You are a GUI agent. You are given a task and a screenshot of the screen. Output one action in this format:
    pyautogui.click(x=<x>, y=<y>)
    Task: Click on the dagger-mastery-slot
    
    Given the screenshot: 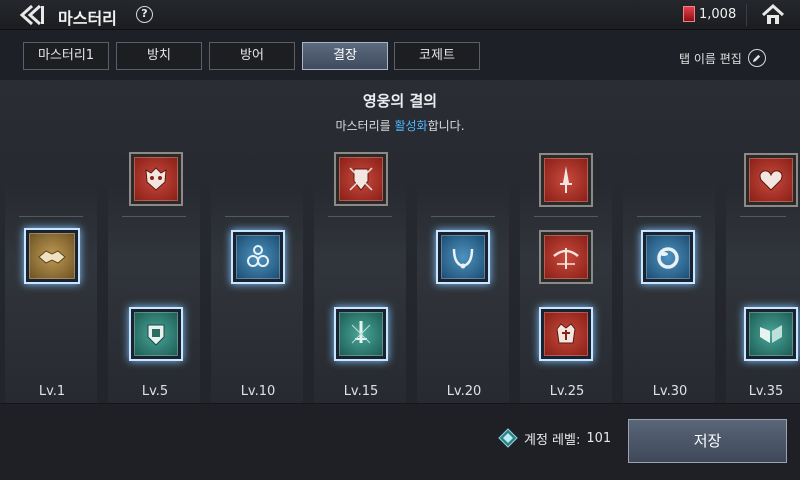 What is the action you would take?
    pyautogui.click(x=566, y=180)
    